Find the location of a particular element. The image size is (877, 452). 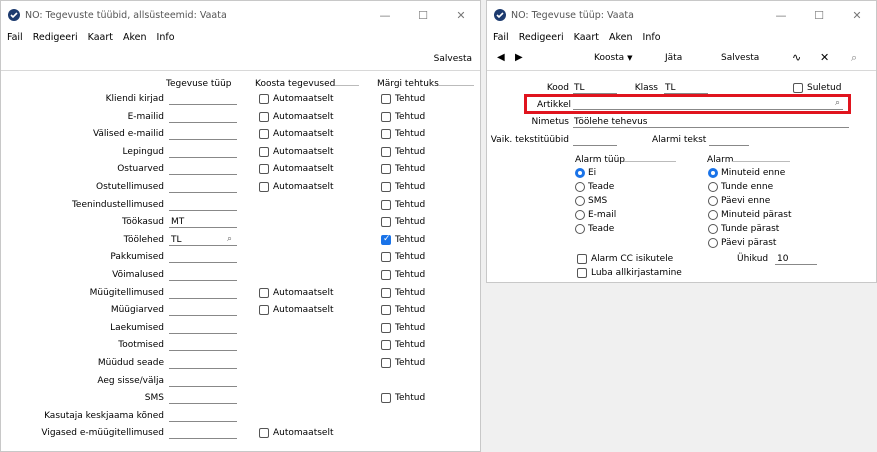

alarm-type-label-ei: Ei is located at coordinates (592, 173).